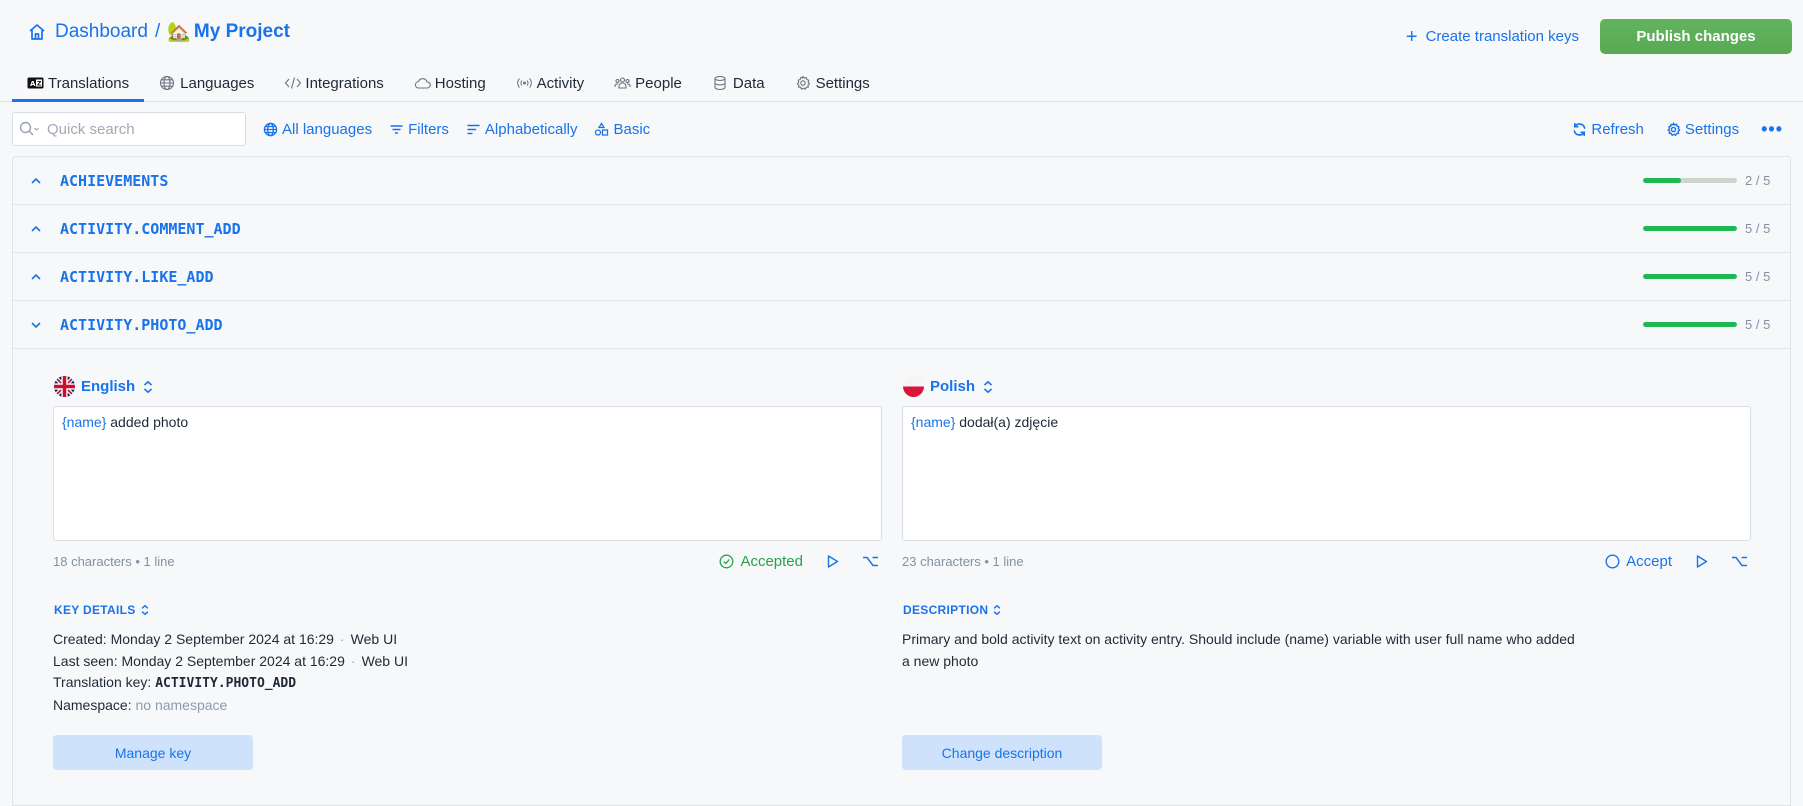 This screenshot has height=806, width=1803. What do you see at coordinates (913, 386) in the screenshot?
I see `poland-flag-icon` at bounding box center [913, 386].